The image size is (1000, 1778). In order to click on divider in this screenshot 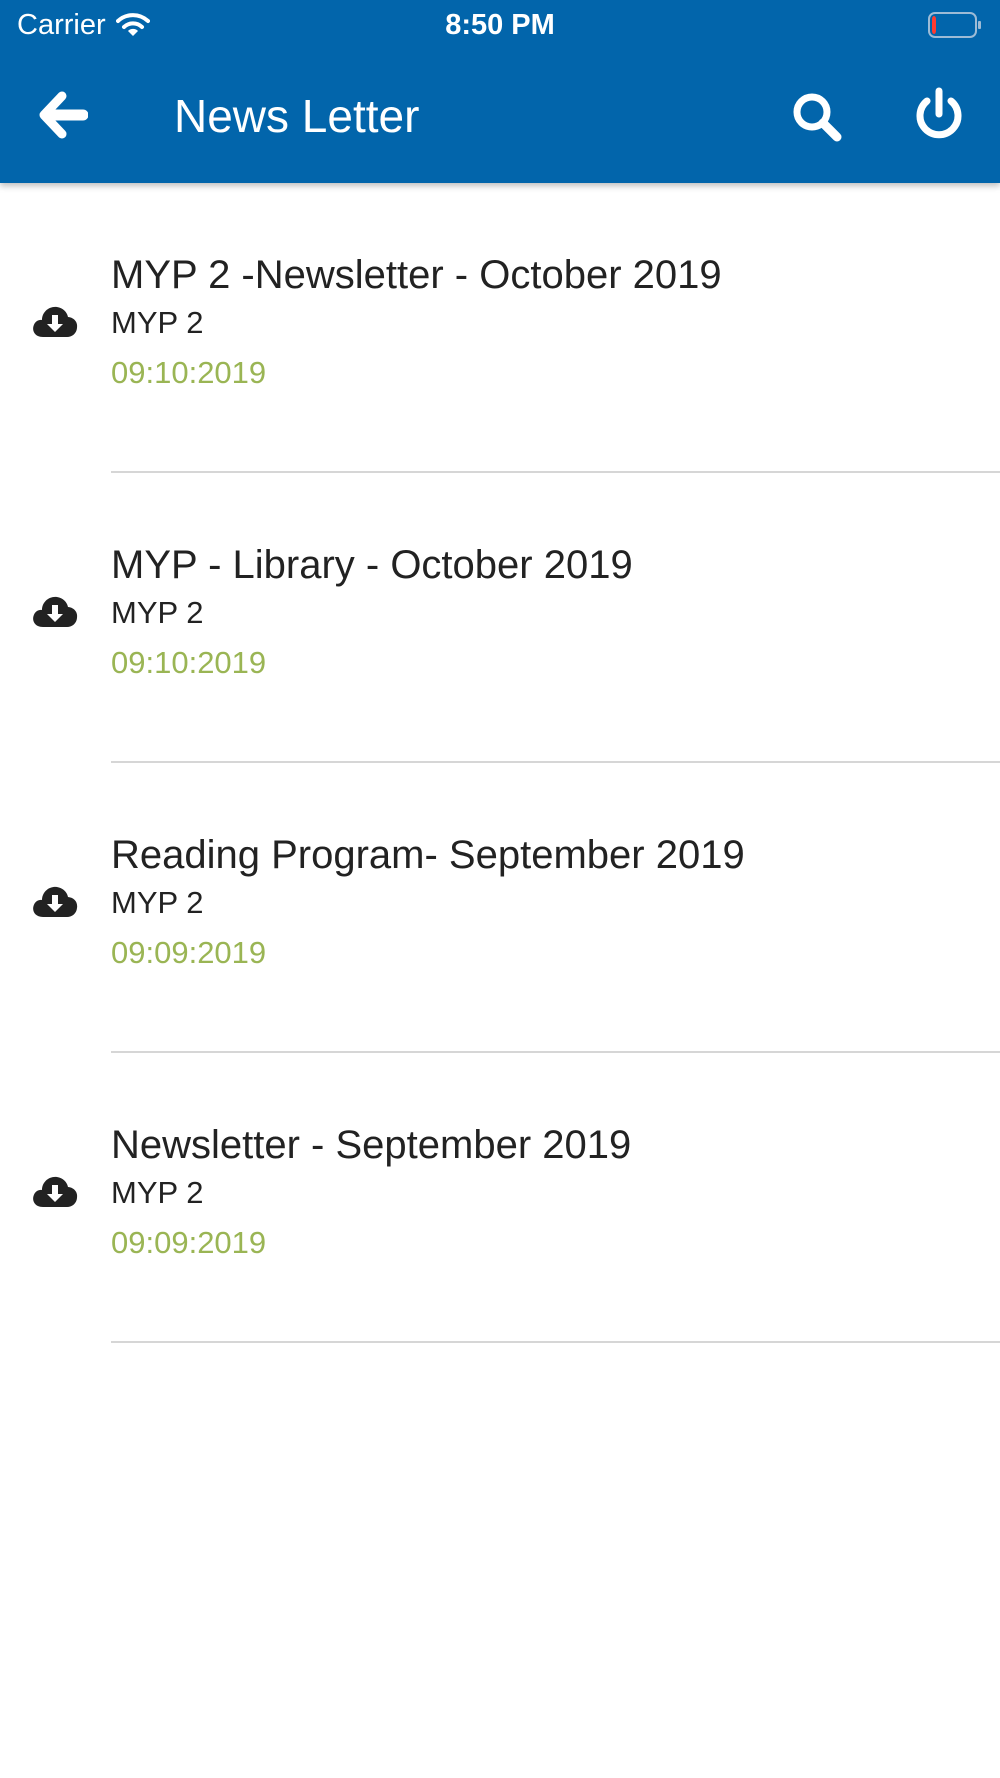, I will do `click(555, 1342)`.